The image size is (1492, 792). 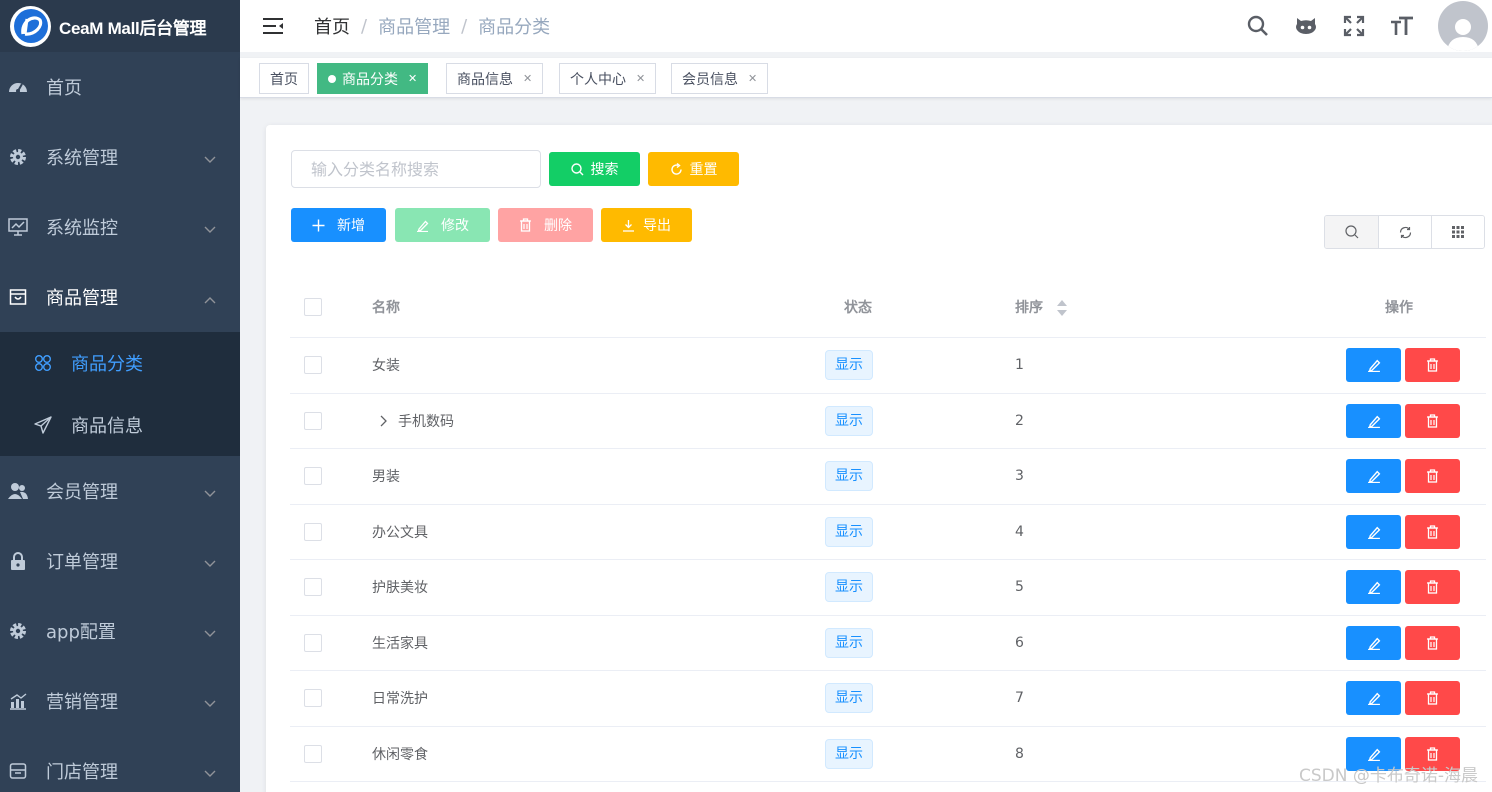 I want to click on table-row: 护肤美妆 显示 5, so click(x=888, y=588).